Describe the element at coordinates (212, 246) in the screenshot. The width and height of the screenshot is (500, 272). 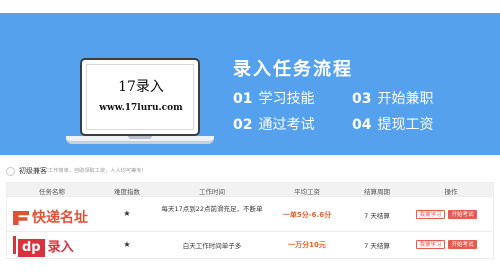
I see `work-time: 白天工作时间单子多` at that location.